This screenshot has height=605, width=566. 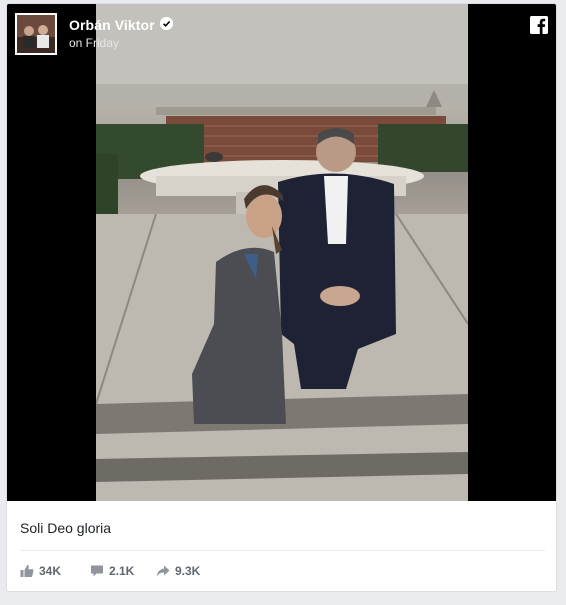 I want to click on likes-stat: 34K, so click(x=40, y=571).